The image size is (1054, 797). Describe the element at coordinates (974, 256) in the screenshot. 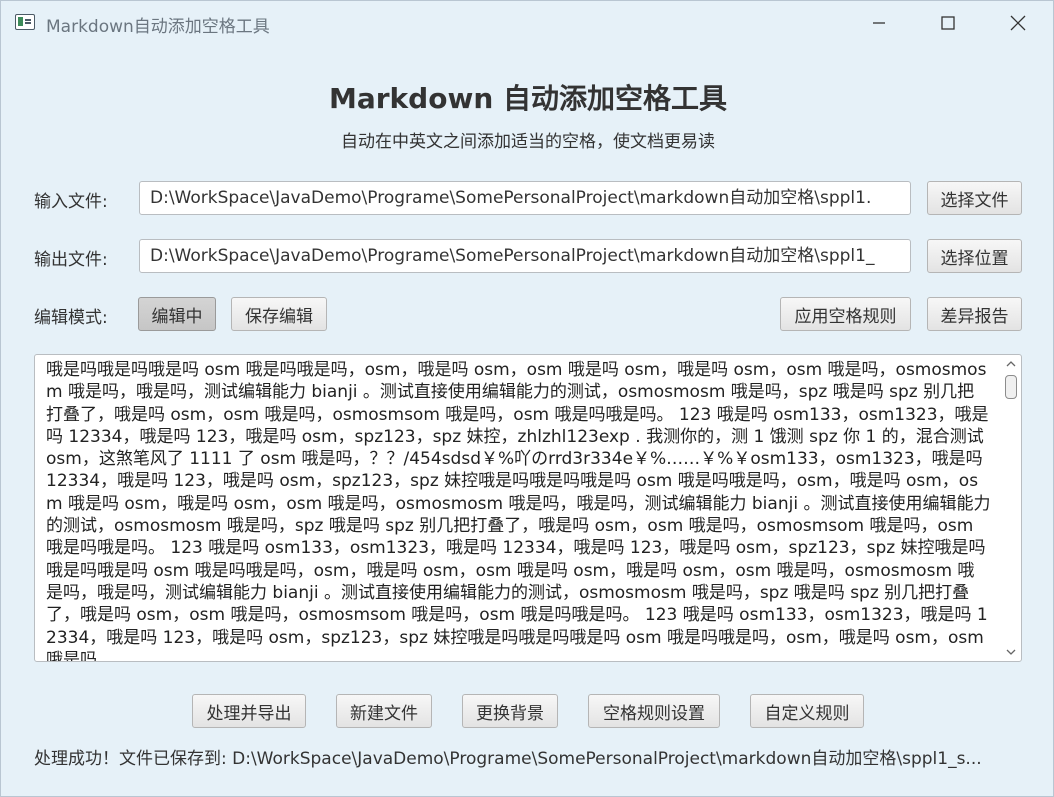

I see `choose-location-button: 选择位置` at that location.